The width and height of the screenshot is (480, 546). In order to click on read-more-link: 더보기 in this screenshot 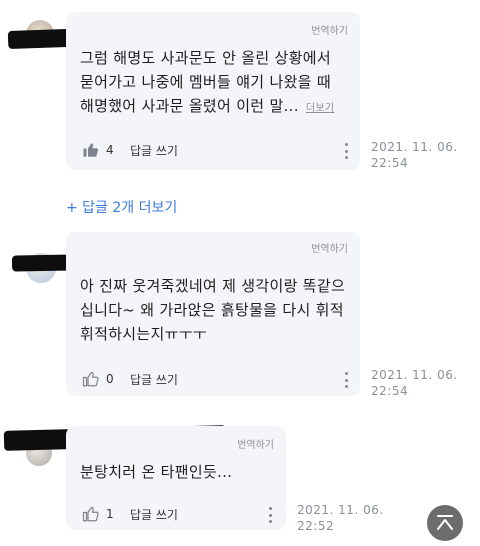, I will do `click(320, 108)`.